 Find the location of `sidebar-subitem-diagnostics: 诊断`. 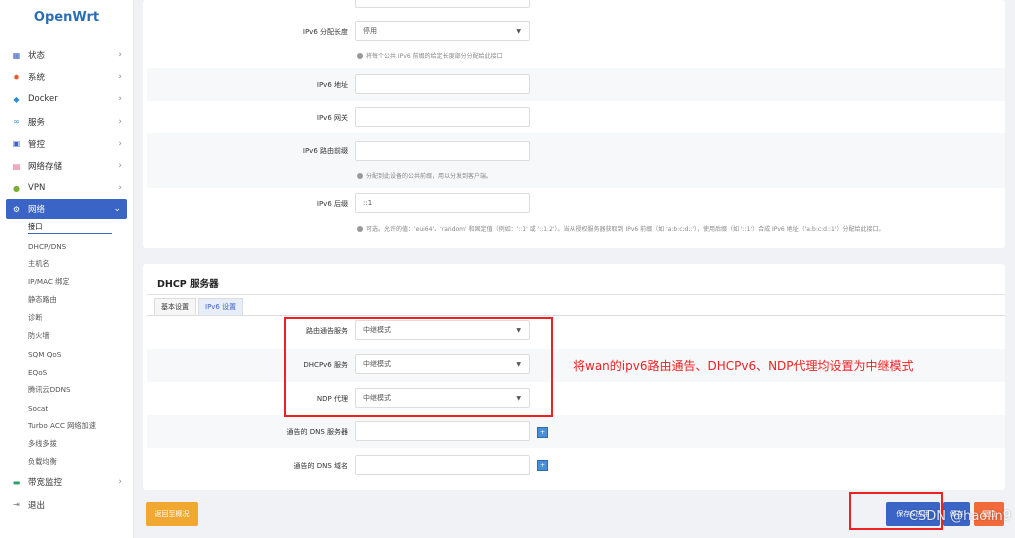

sidebar-subitem-diagnostics: 诊断 is located at coordinates (66, 318).